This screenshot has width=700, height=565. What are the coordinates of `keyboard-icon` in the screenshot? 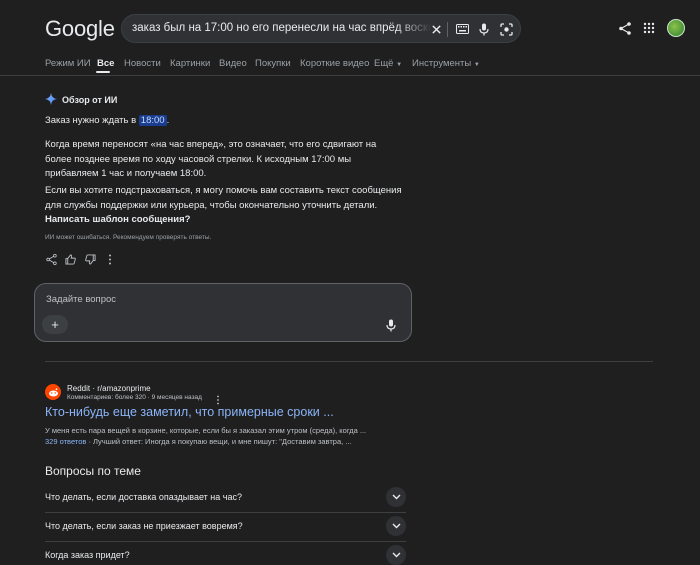 It's located at (462, 29).